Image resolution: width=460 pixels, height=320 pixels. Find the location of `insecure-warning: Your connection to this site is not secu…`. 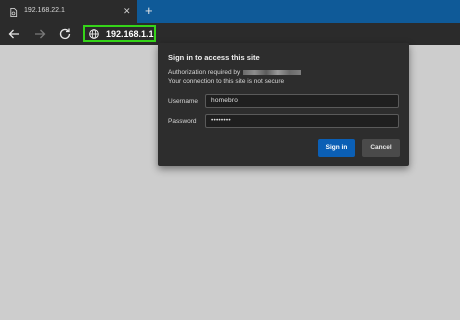

insecure-warning: Your connection to this site is not secu… is located at coordinates (226, 81).